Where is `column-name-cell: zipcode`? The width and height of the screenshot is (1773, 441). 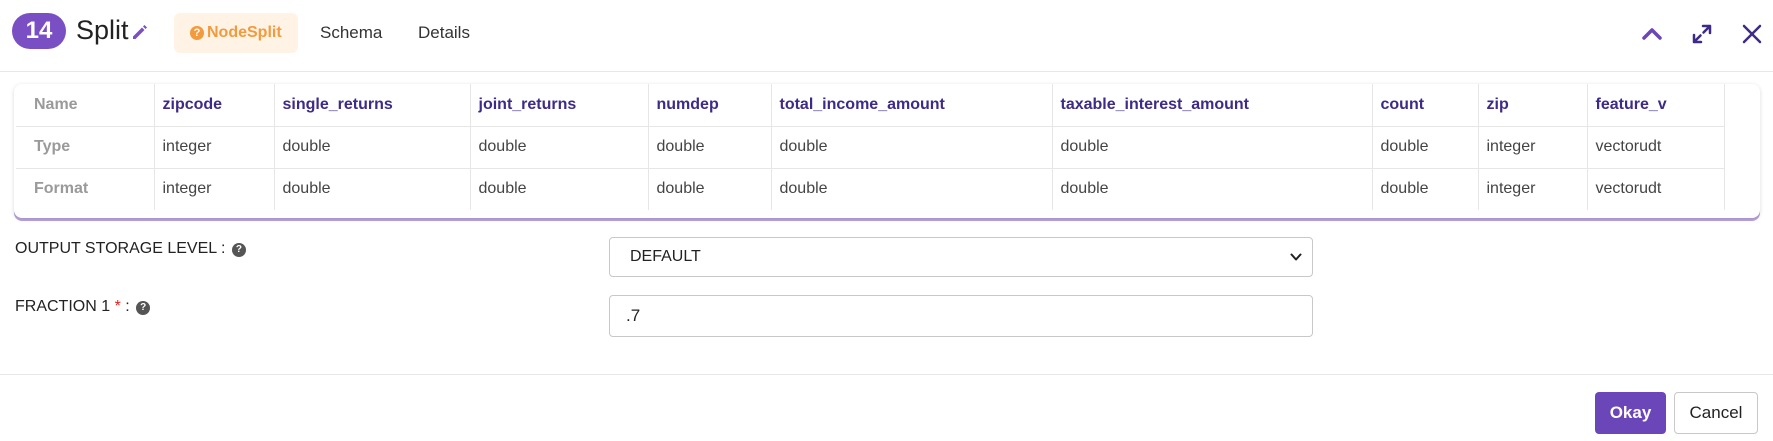 column-name-cell: zipcode is located at coordinates (214, 105).